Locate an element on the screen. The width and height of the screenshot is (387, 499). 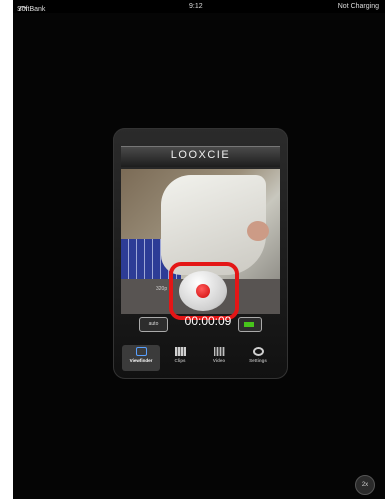
tab-label: Clips is located at coordinates (180, 360).